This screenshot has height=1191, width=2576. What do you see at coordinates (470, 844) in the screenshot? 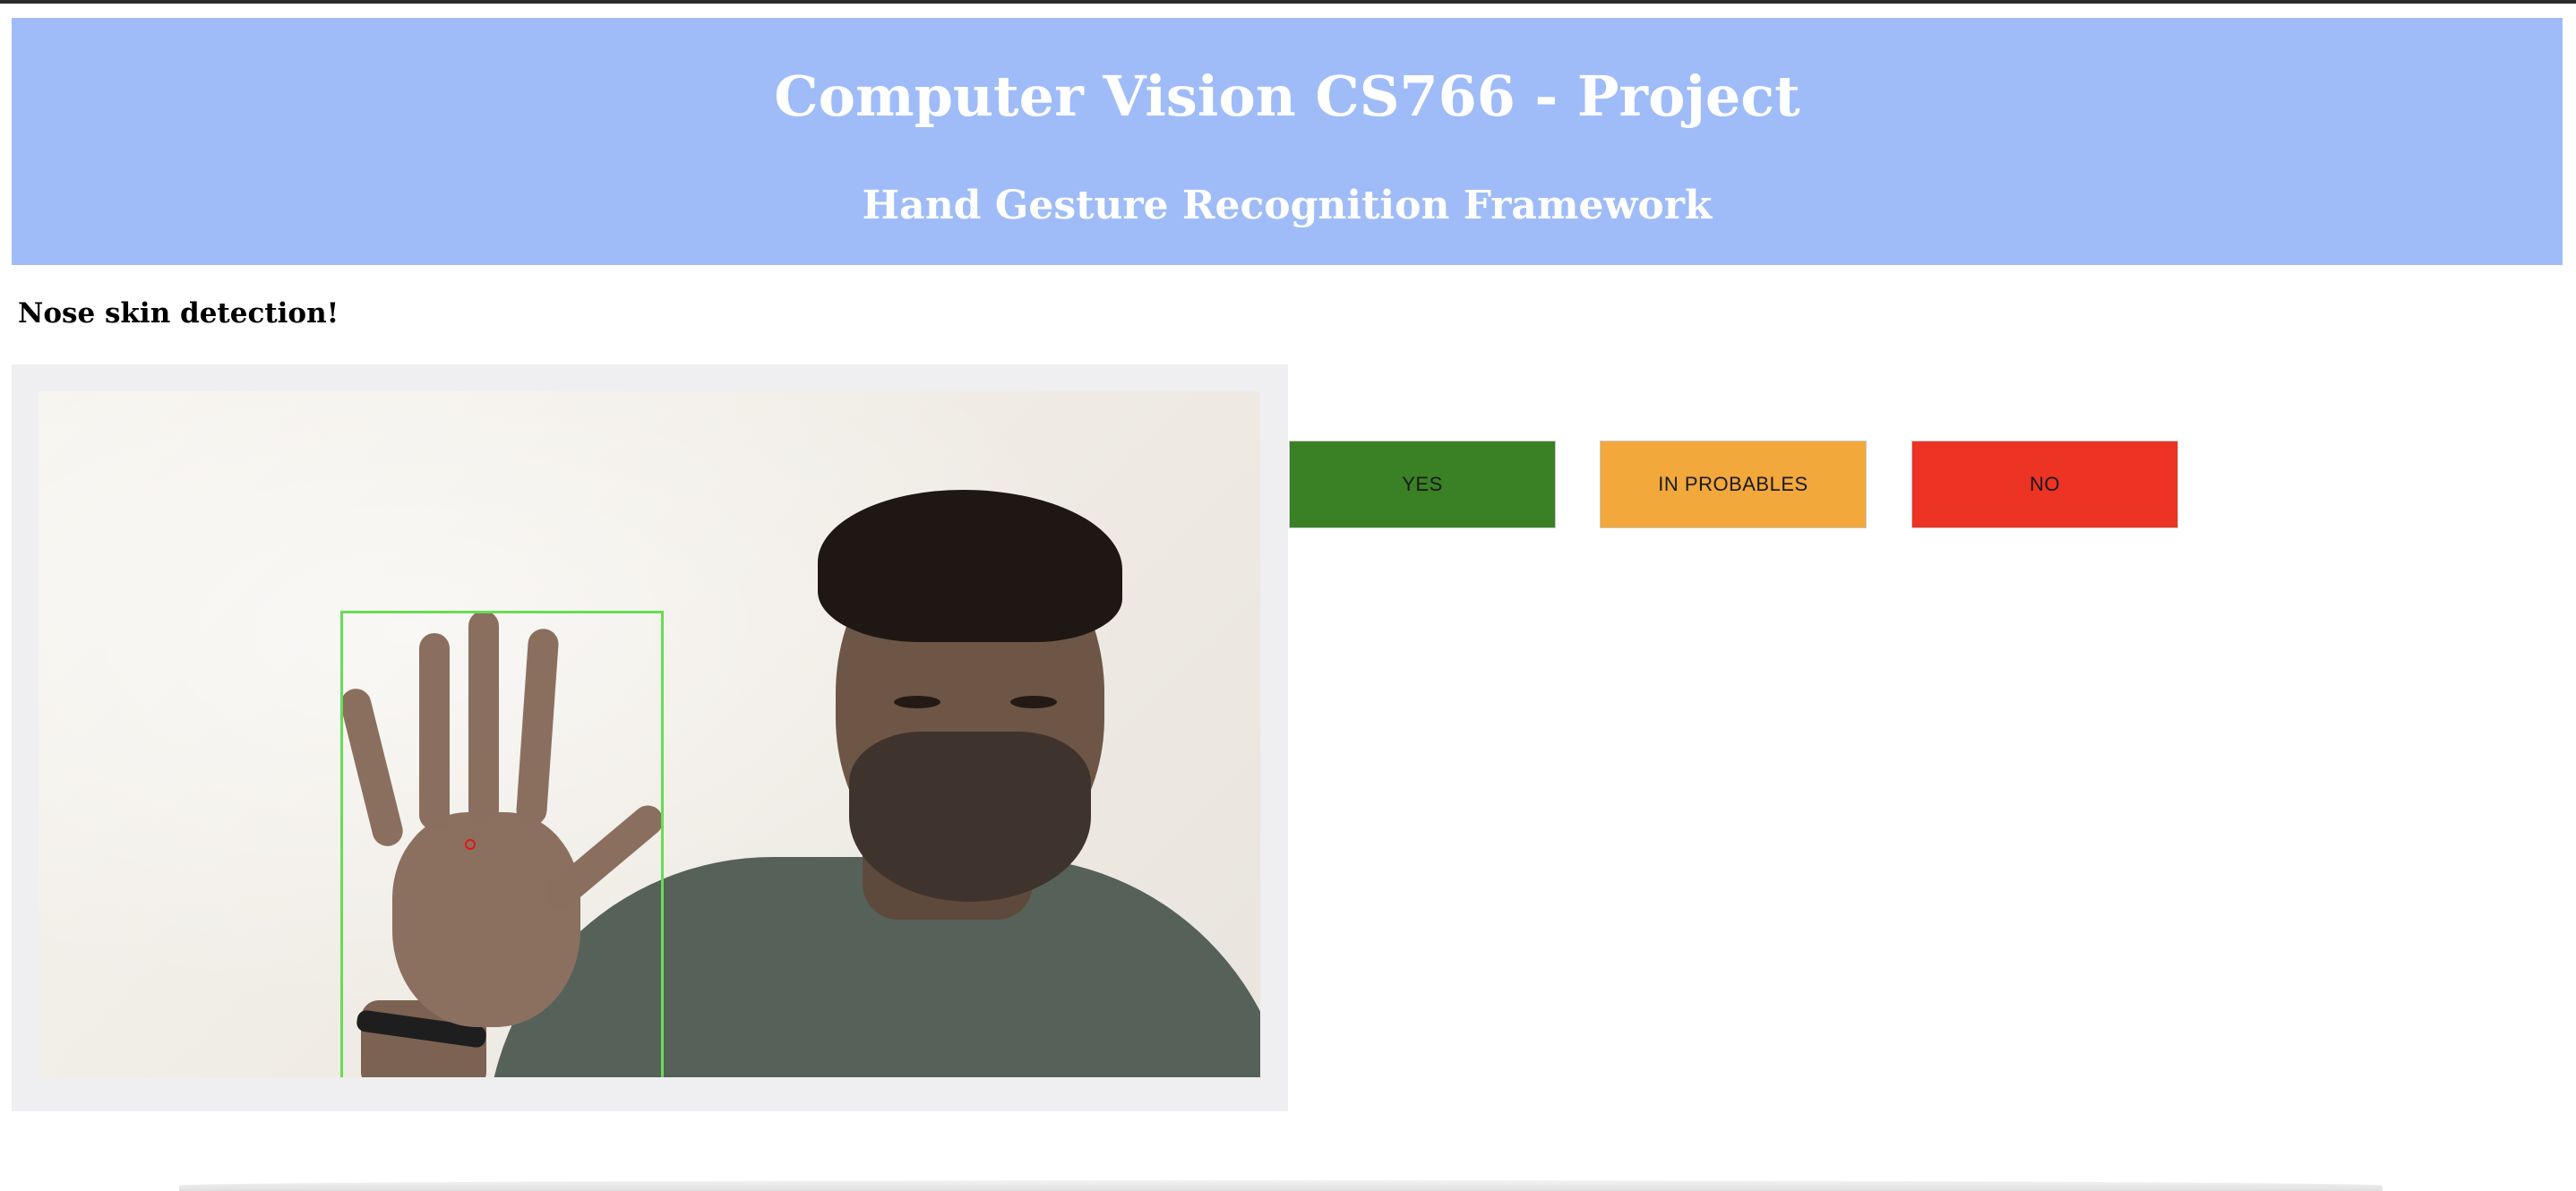
I see `hand-centroid-marker` at bounding box center [470, 844].